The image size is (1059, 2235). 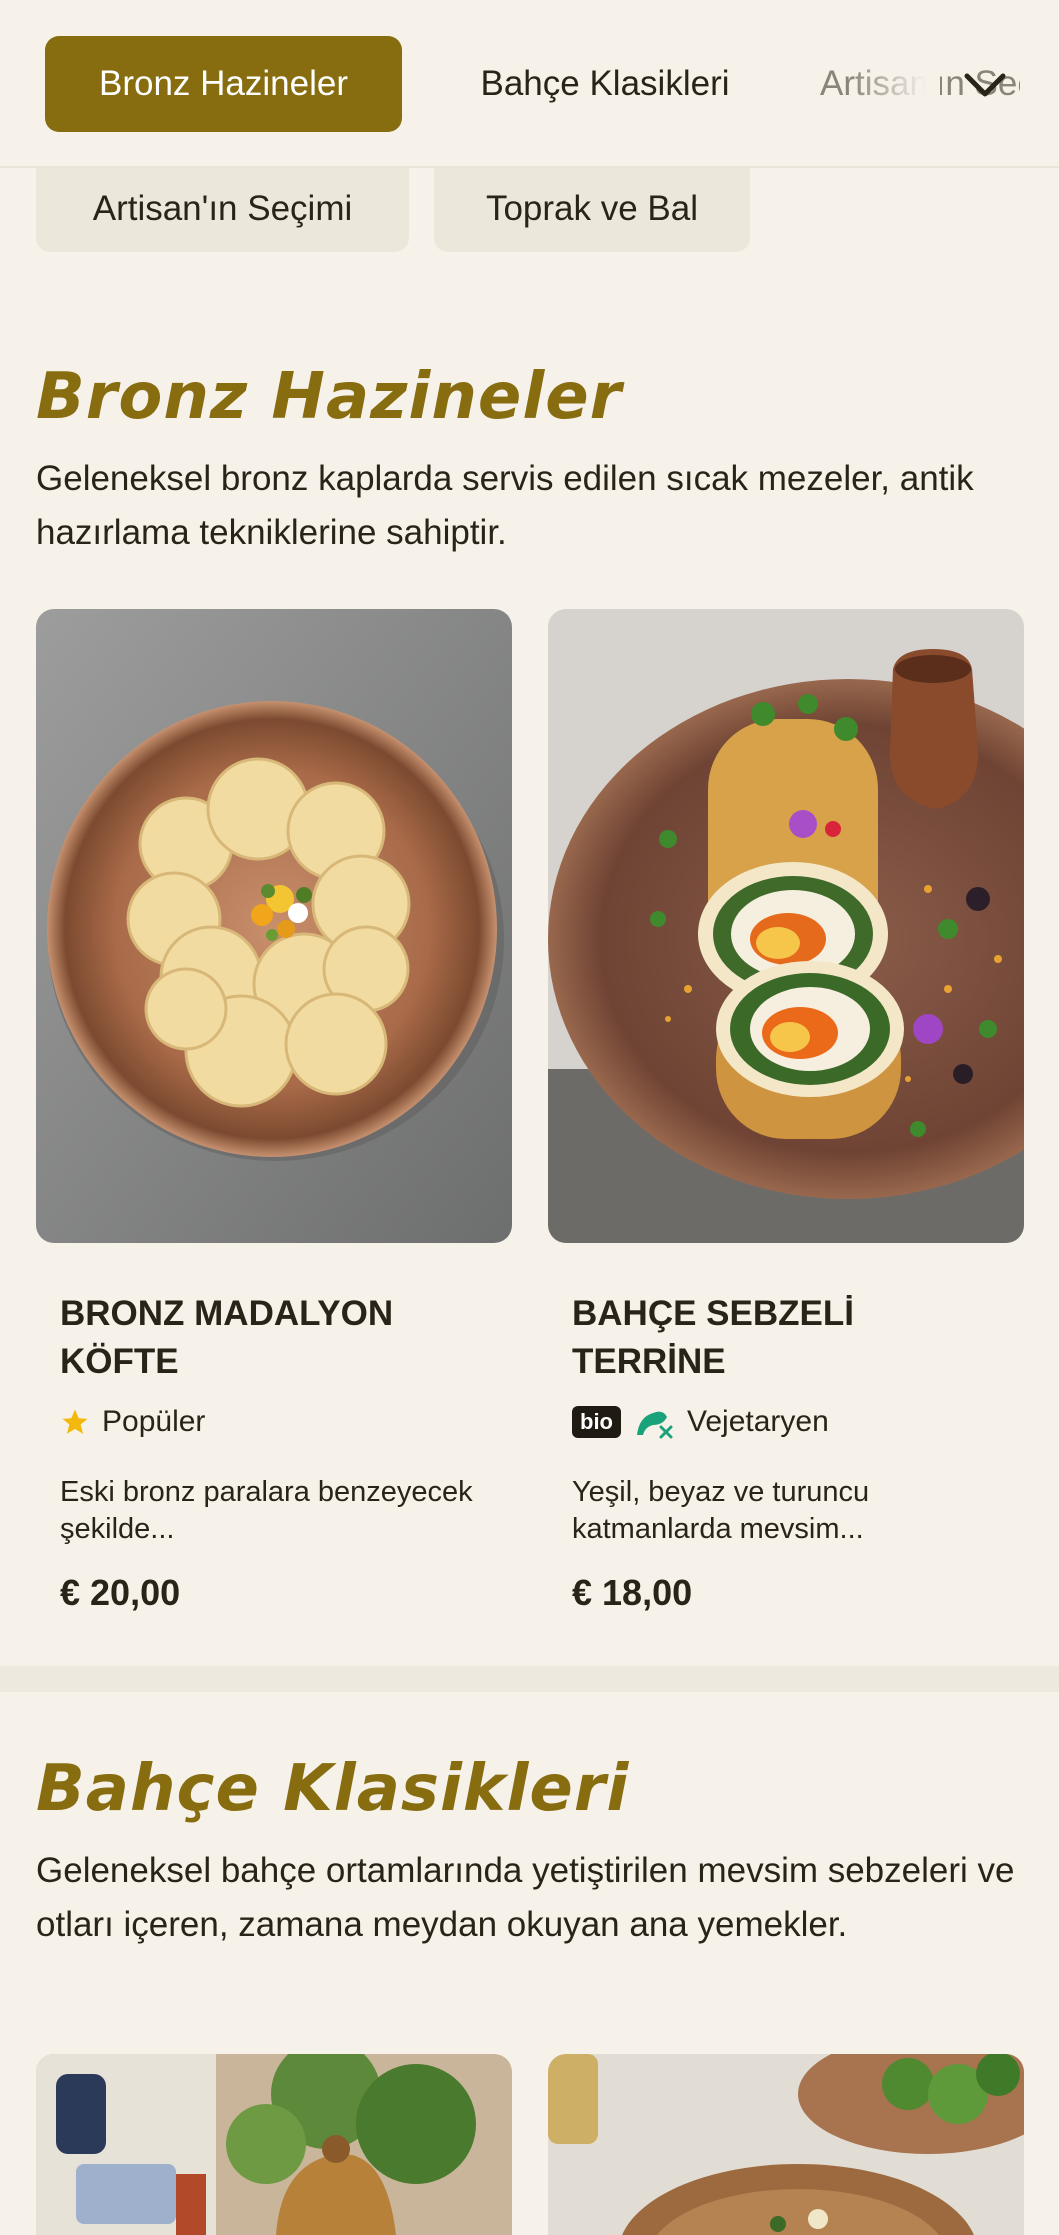 What do you see at coordinates (895, 85) in the screenshot?
I see `tab-overflow-fade` at bounding box center [895, 85].